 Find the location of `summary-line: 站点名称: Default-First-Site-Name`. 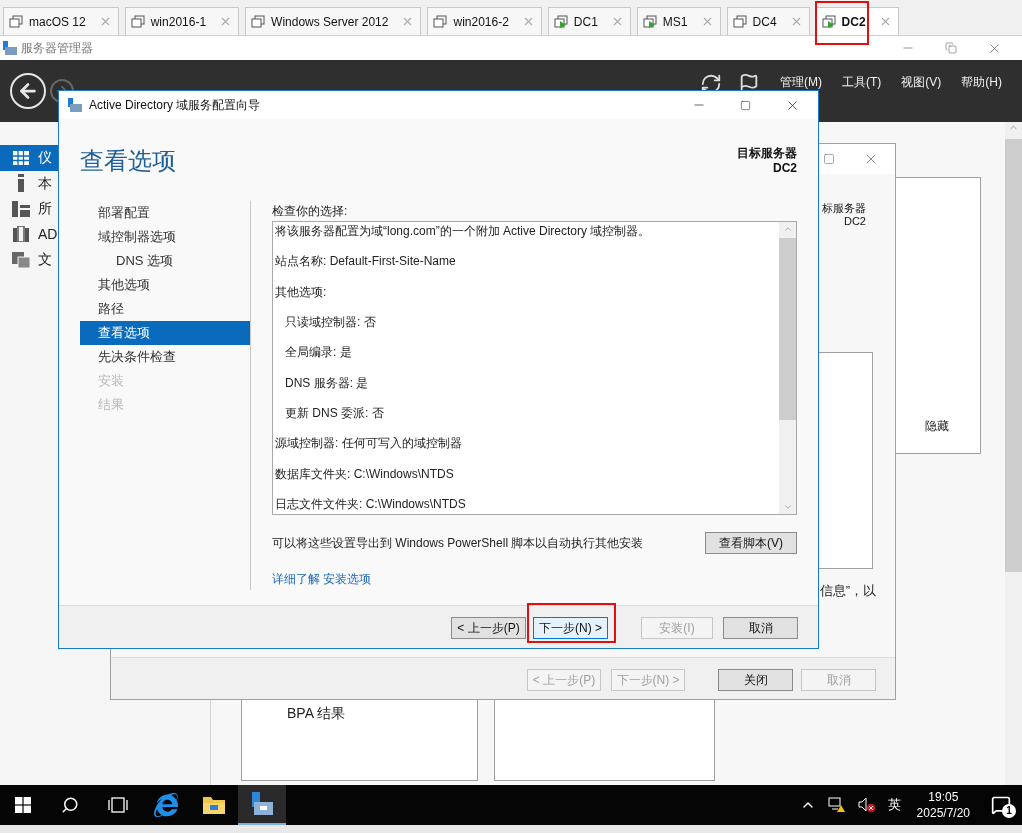

summary-line: 站点名称: Default-First-Site-Name is located at coordinates (366, 262).